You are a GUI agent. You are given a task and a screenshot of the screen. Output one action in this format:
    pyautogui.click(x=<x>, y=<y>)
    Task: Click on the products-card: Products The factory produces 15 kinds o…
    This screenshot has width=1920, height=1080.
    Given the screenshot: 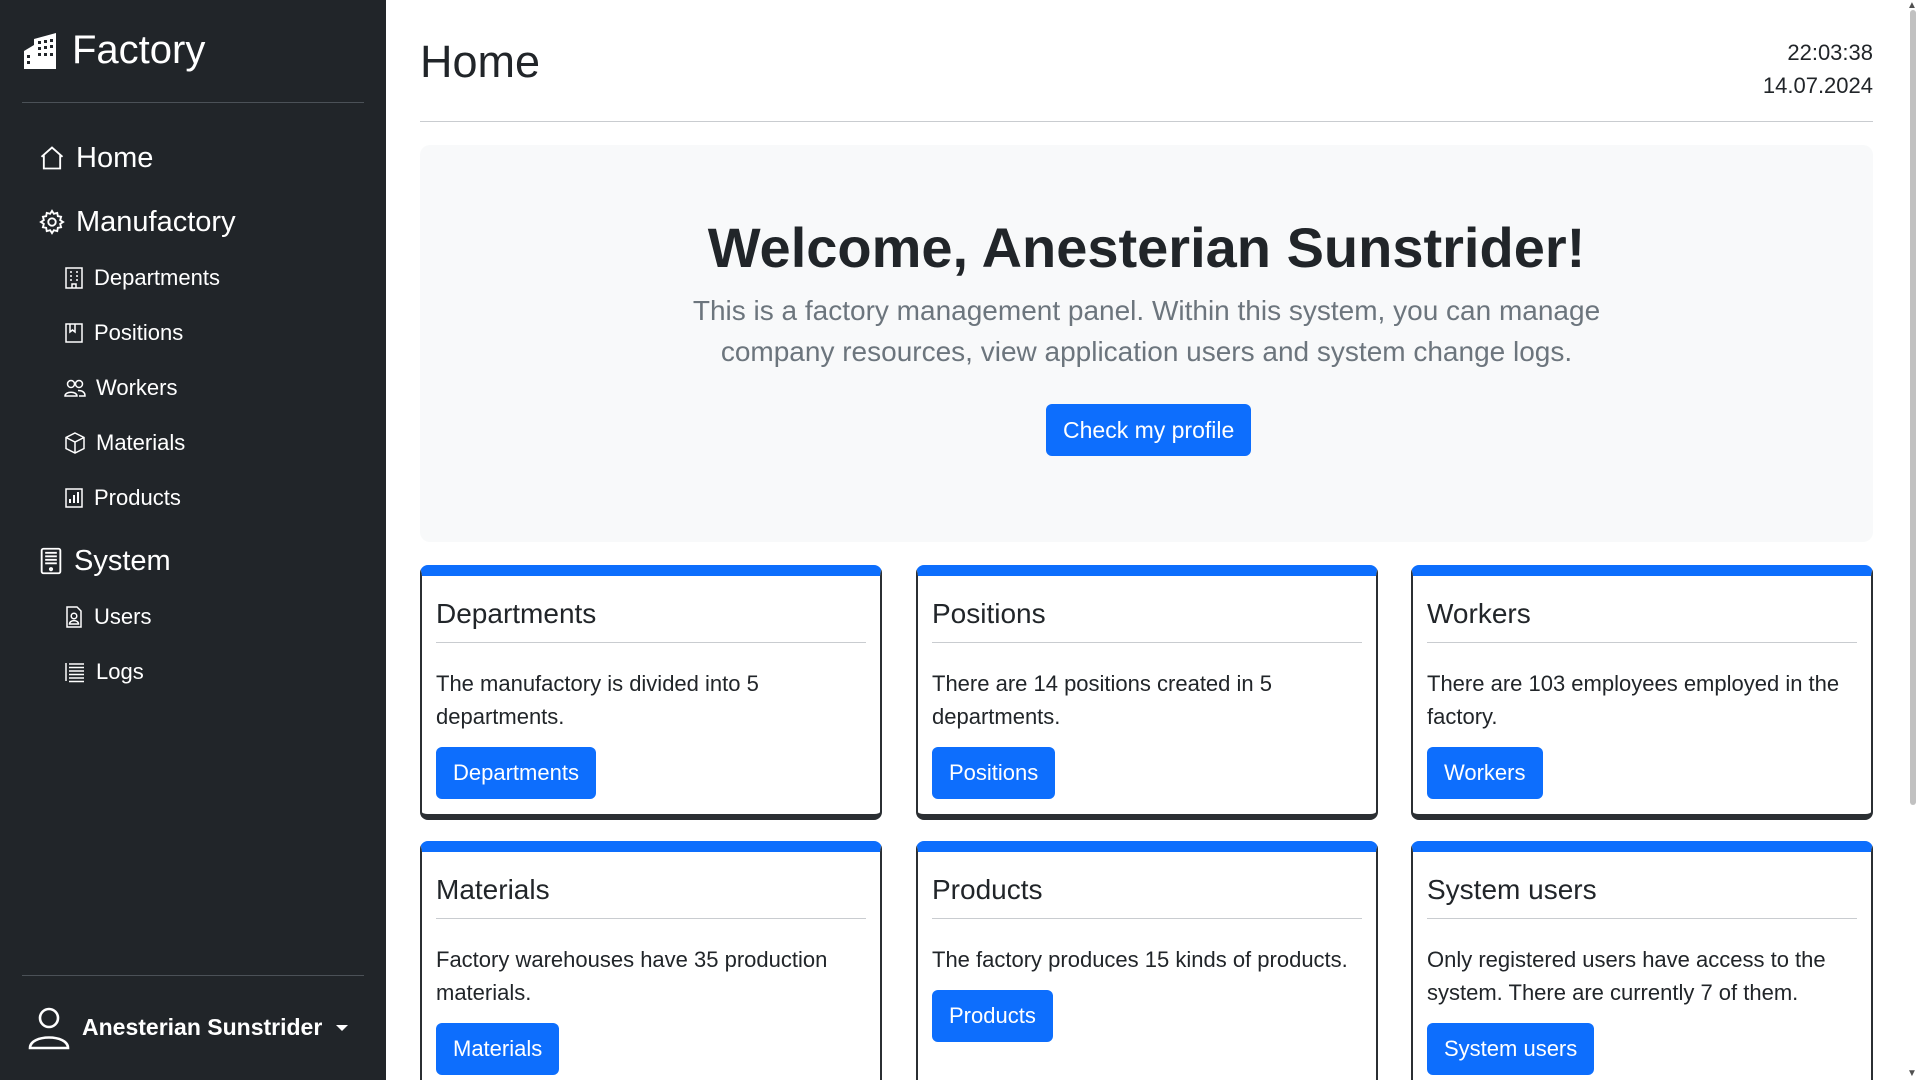 What is the action you would take?
    pyautogui.click(x=1147, y=960)
    